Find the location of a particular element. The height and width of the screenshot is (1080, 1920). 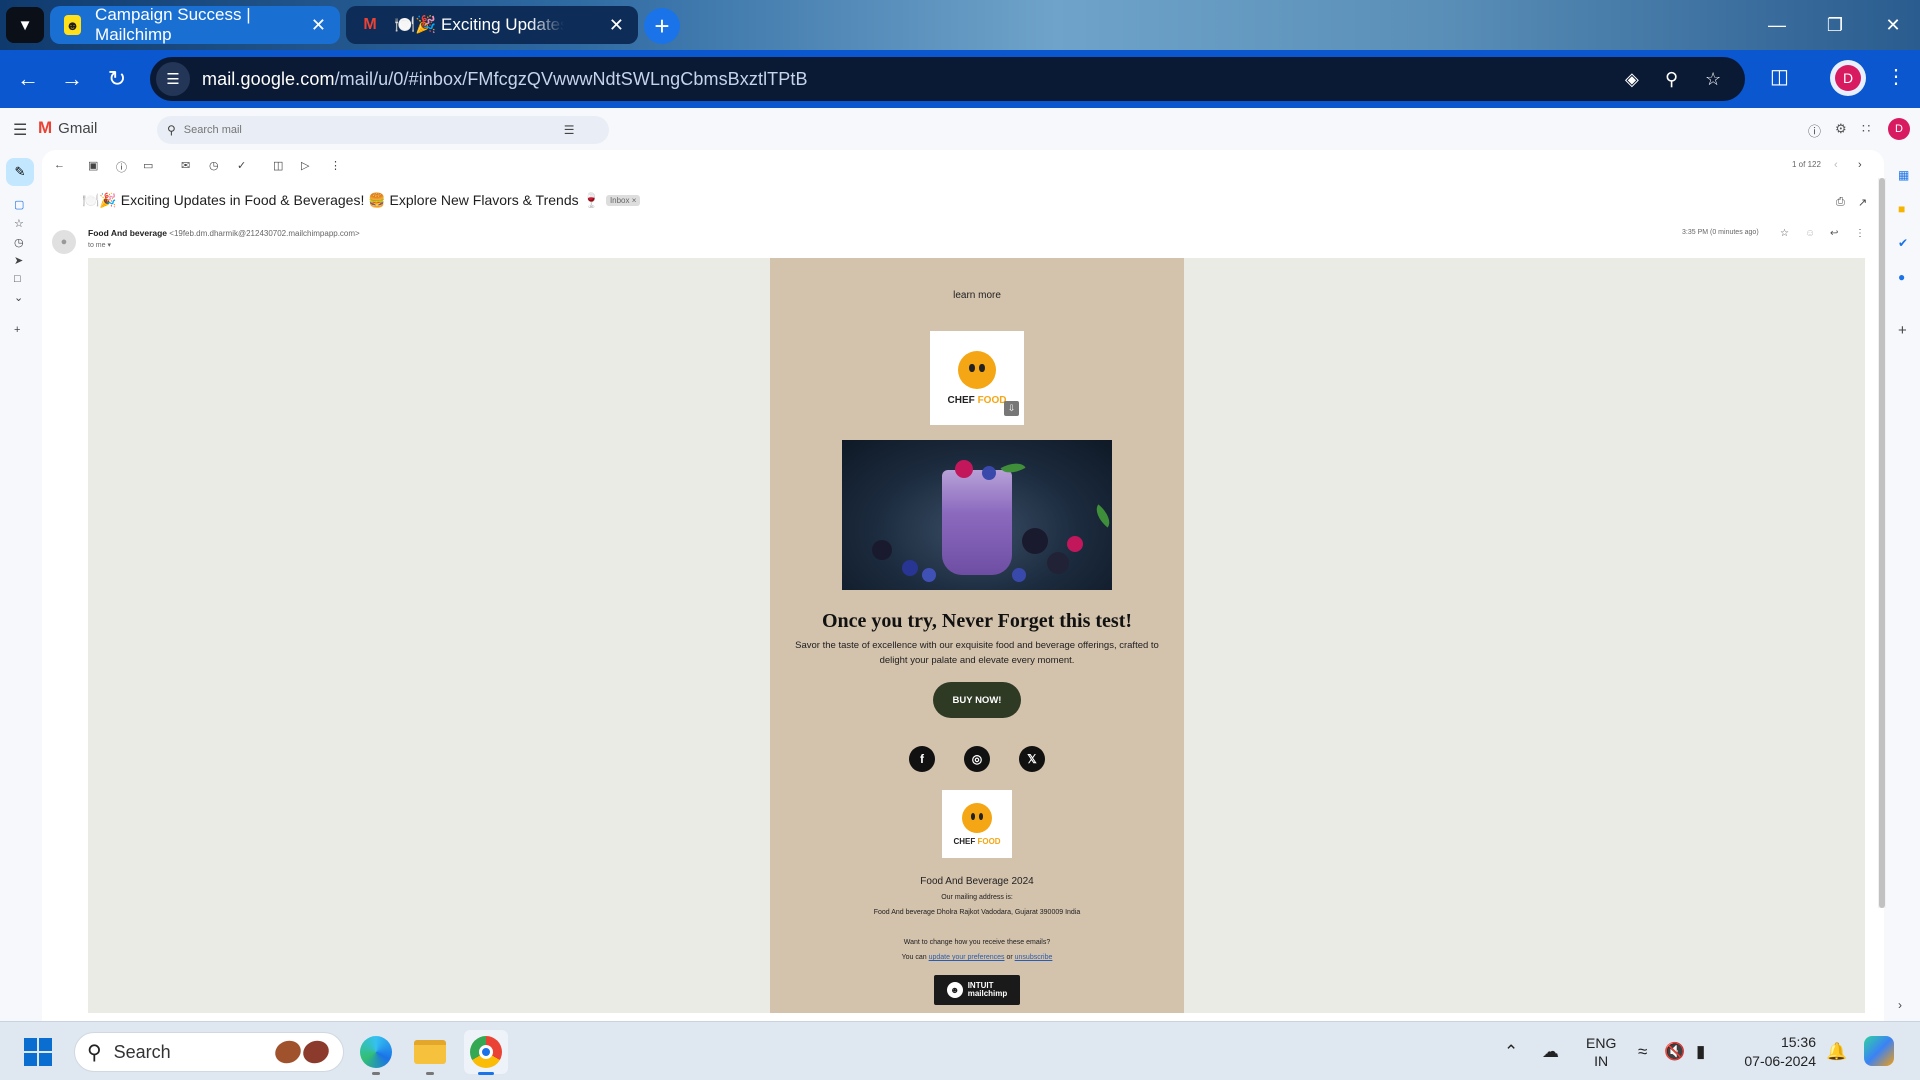

apps-grid-icon: ∷ is located at coordinates (1866, 129).